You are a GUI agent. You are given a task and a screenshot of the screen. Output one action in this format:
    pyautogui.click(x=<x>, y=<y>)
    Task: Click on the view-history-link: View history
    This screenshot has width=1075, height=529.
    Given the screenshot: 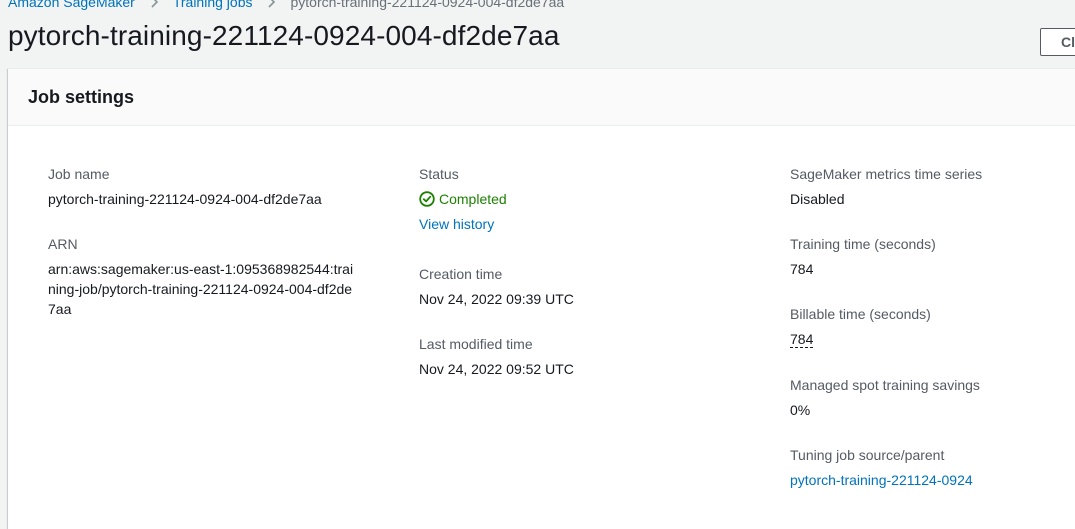 What is the action you would take?
    pyautogui.click(x=463, y=224)
    